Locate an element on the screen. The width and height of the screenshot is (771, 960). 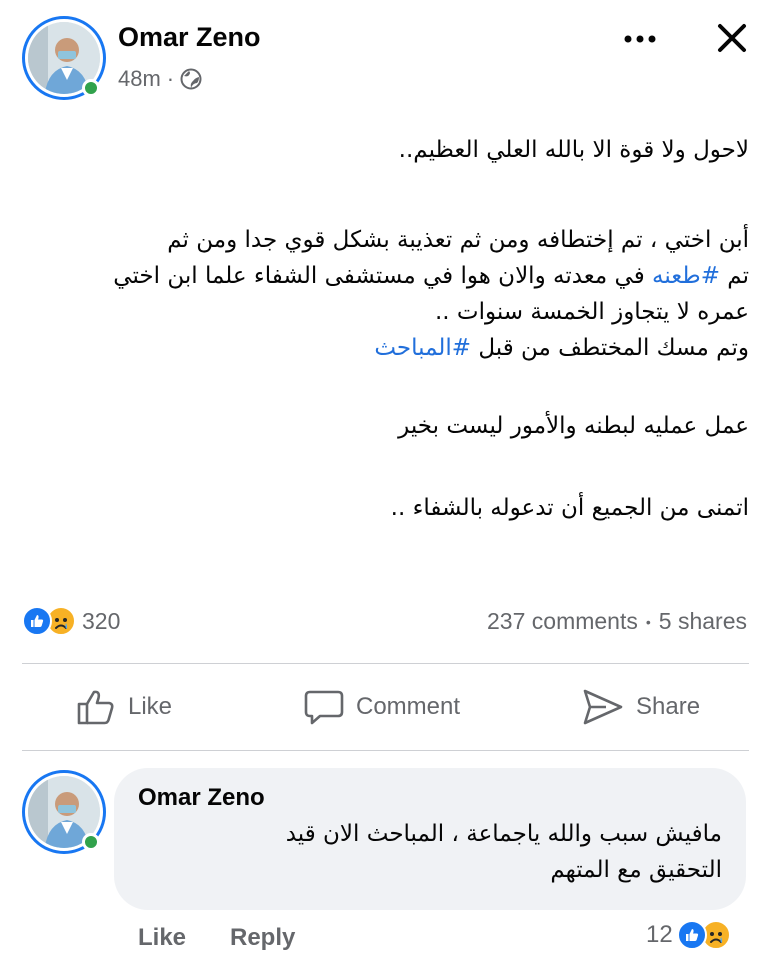
shares-count-link: 5 shares is located at coordinates (703, 621).